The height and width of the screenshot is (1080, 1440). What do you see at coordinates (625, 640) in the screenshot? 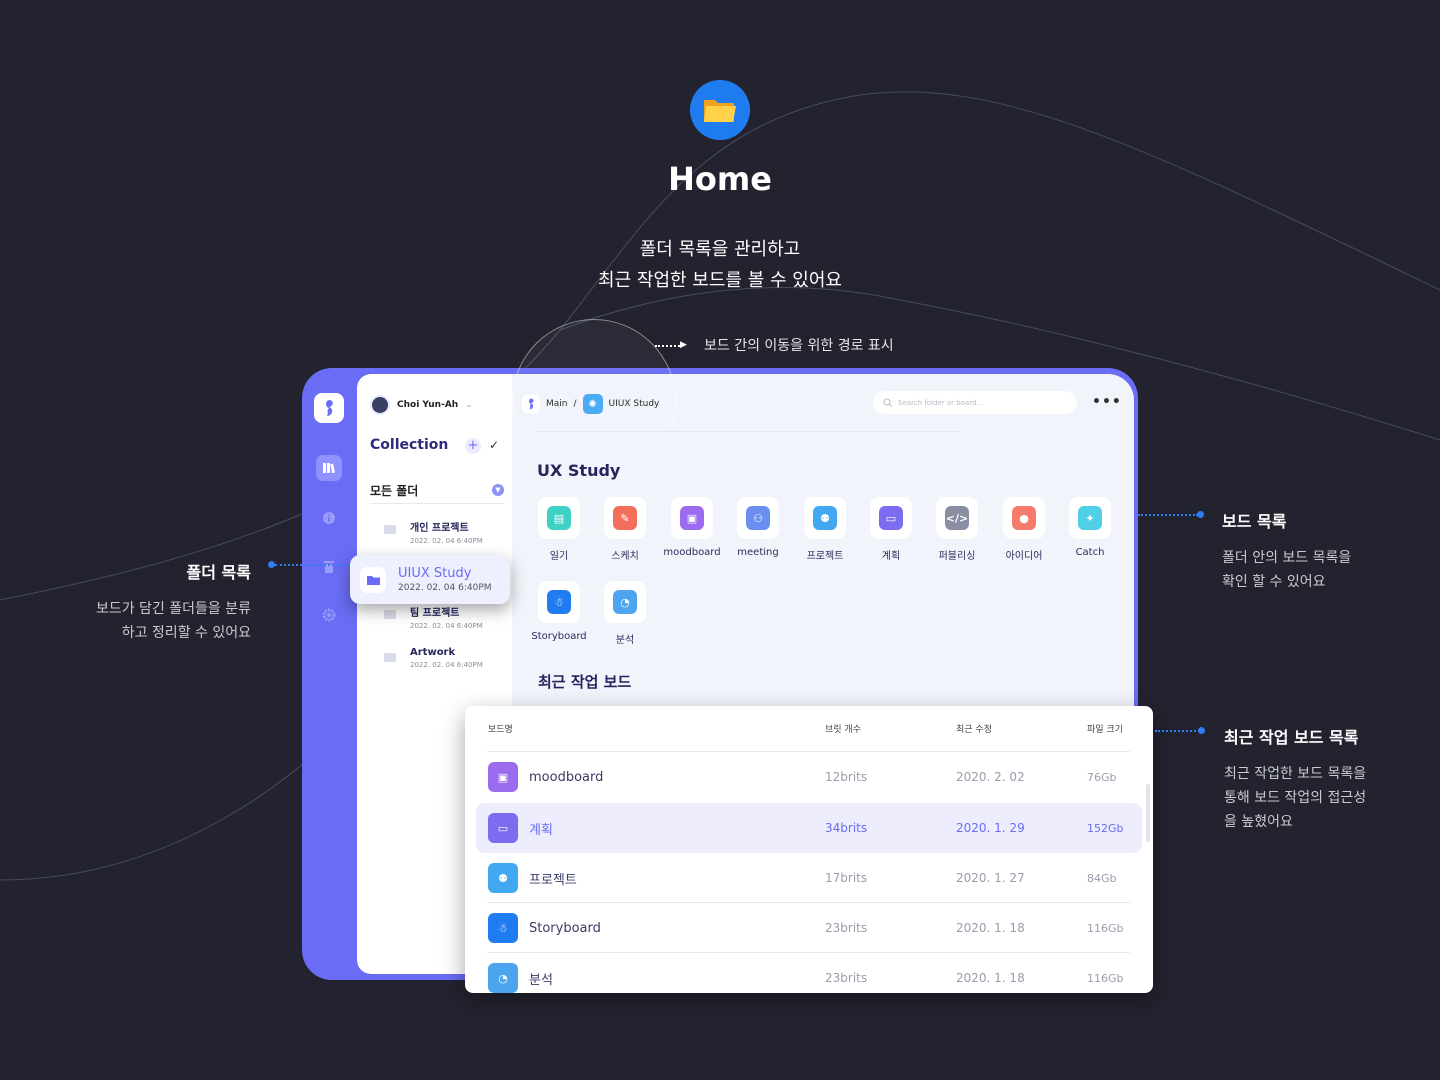
I see `board-label: 분석` at bounding box center [625, 640].